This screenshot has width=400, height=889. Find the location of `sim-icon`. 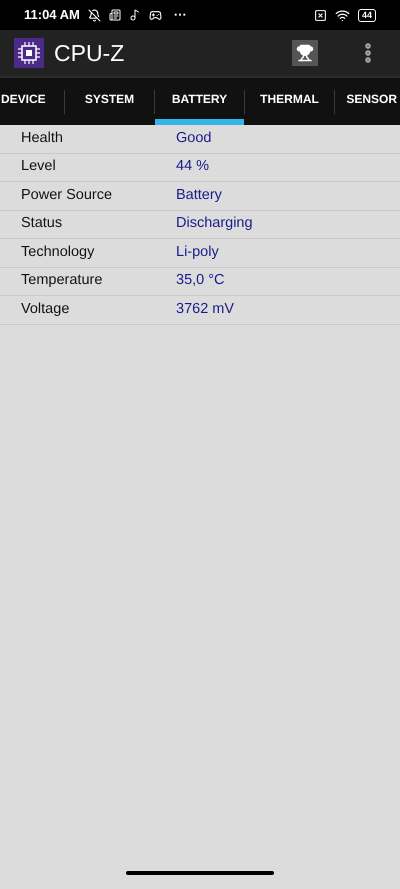

sim-icon is located at coordinates (320, 15).